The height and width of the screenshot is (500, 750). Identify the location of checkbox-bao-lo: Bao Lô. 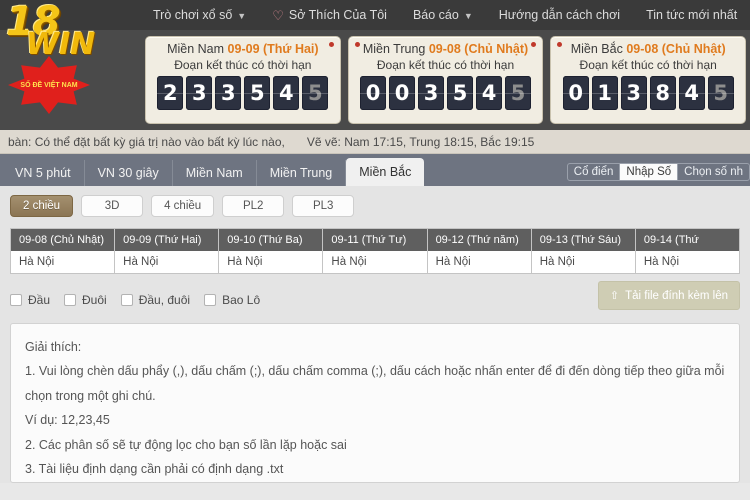
(232, 300).